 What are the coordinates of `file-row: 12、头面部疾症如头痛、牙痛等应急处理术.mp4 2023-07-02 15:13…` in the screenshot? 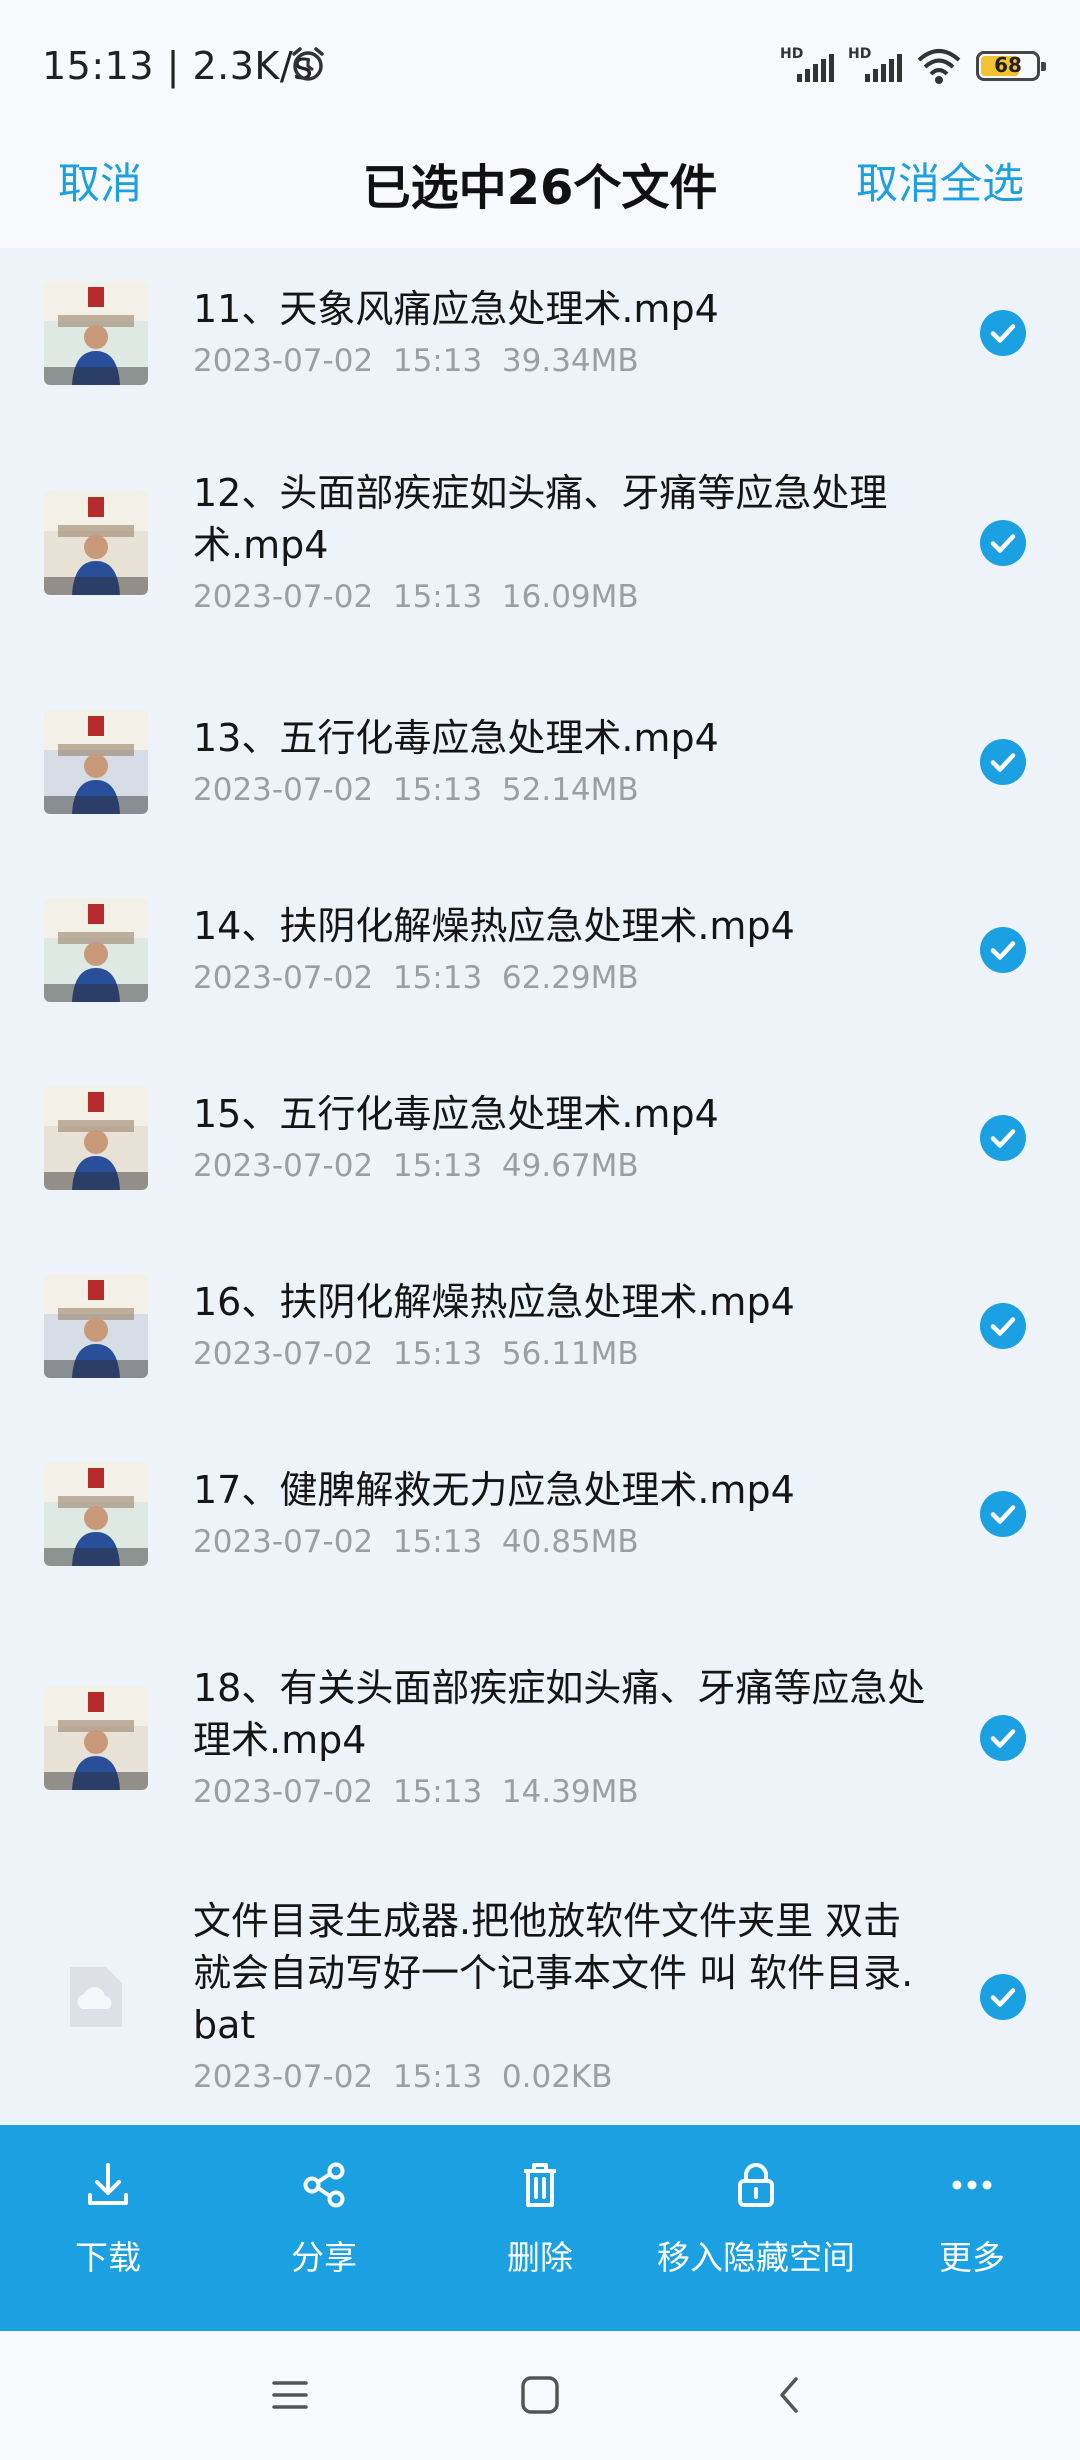 It's located at (540, 543).